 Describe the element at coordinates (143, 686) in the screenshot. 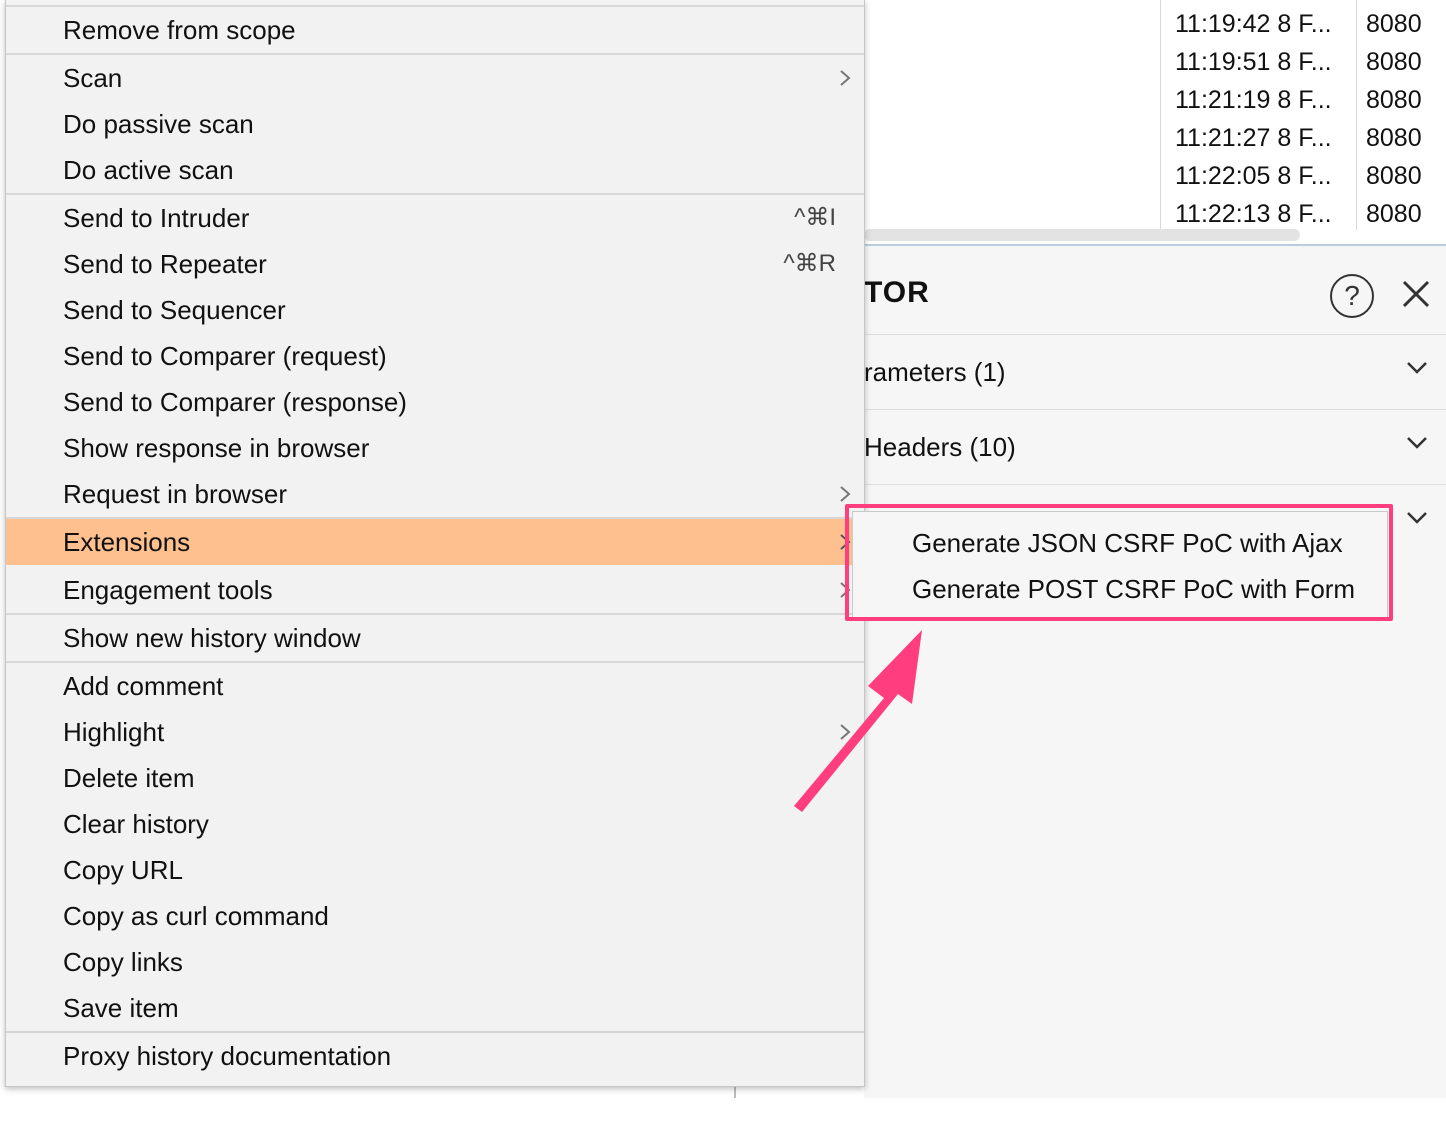

I see `menu-item-label: Add comment` at that location.